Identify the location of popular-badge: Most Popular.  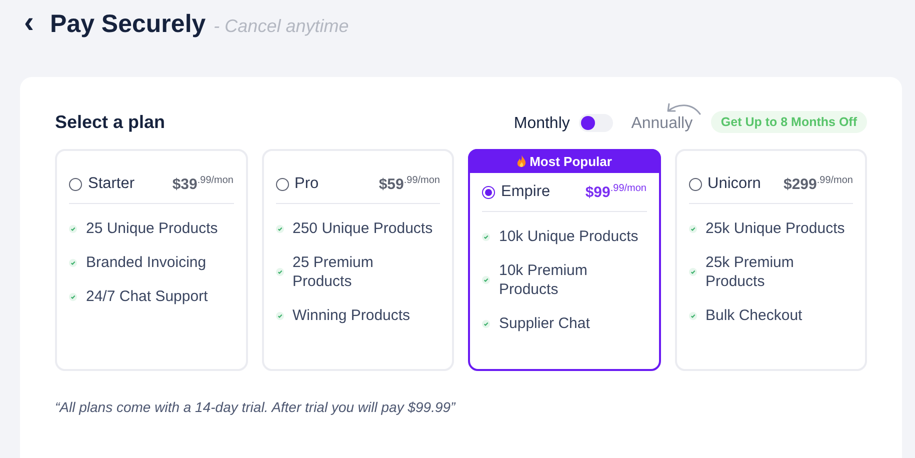
(564, 161).